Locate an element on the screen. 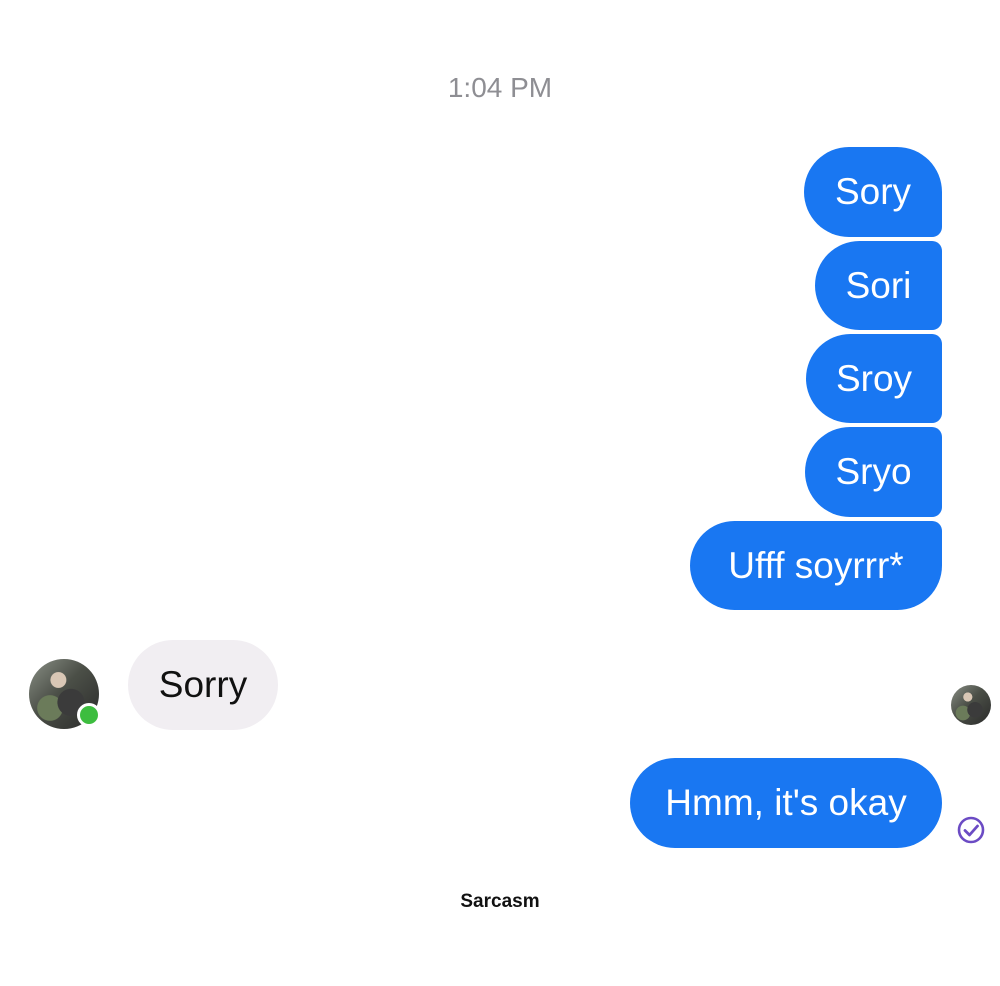  outgoing-message-bubble: Sryo is located at coordinates (873, 472).